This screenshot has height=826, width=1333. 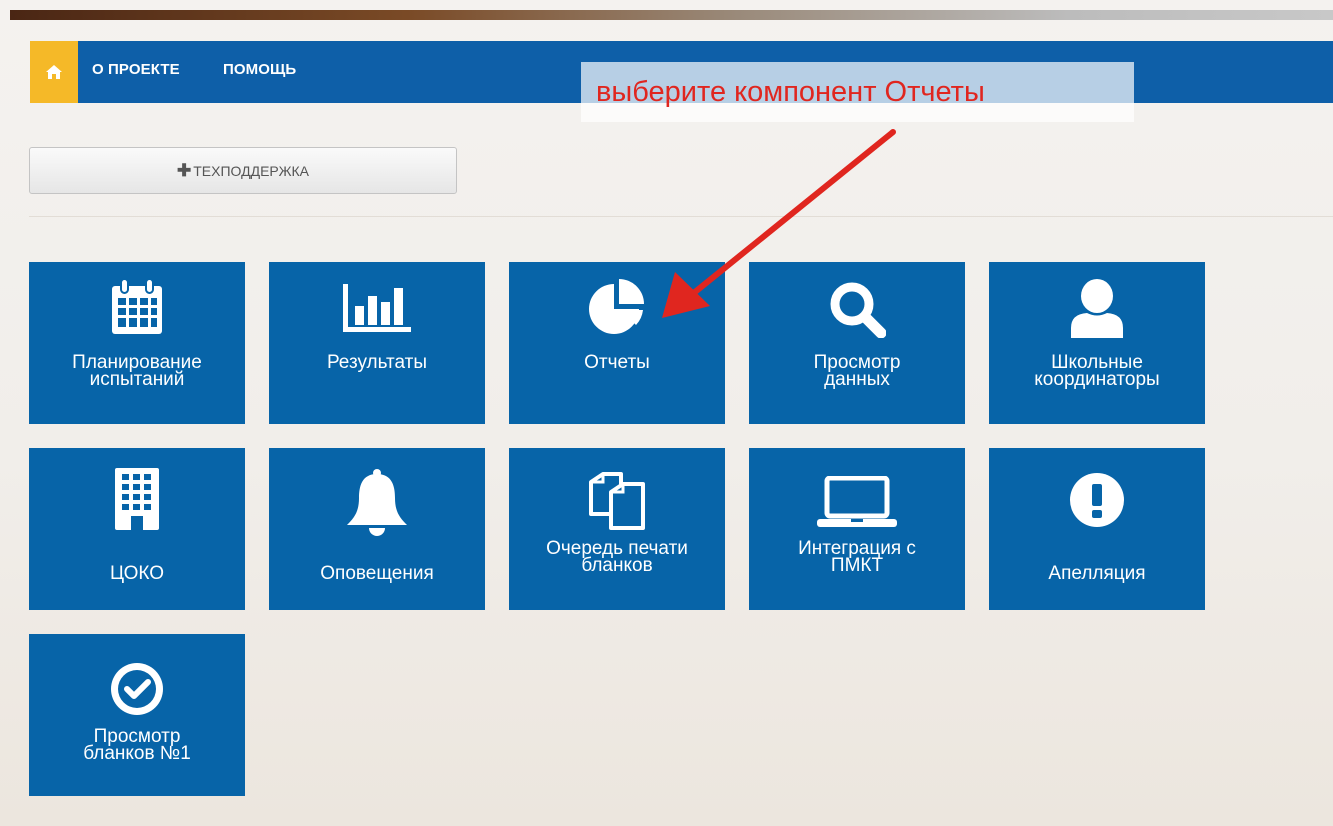 What do you see at coordinates (137, 306) in the screenshot?
I see `calendar-icon` at bounding box center [137, 306].